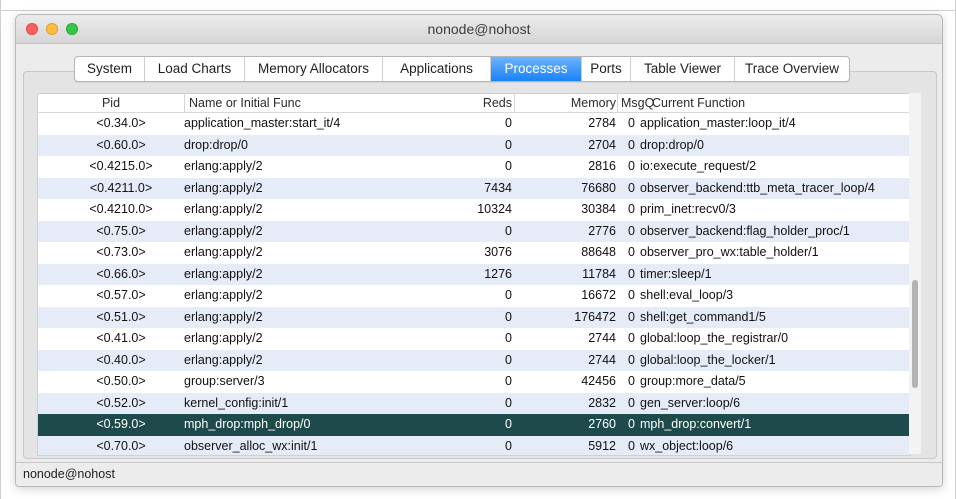 This screenshot has height=499, width=956. What do you see at coordinates (536, 69) in the screenshot?
I see `tab-processes: Processes` at bounding box center [536, 69].